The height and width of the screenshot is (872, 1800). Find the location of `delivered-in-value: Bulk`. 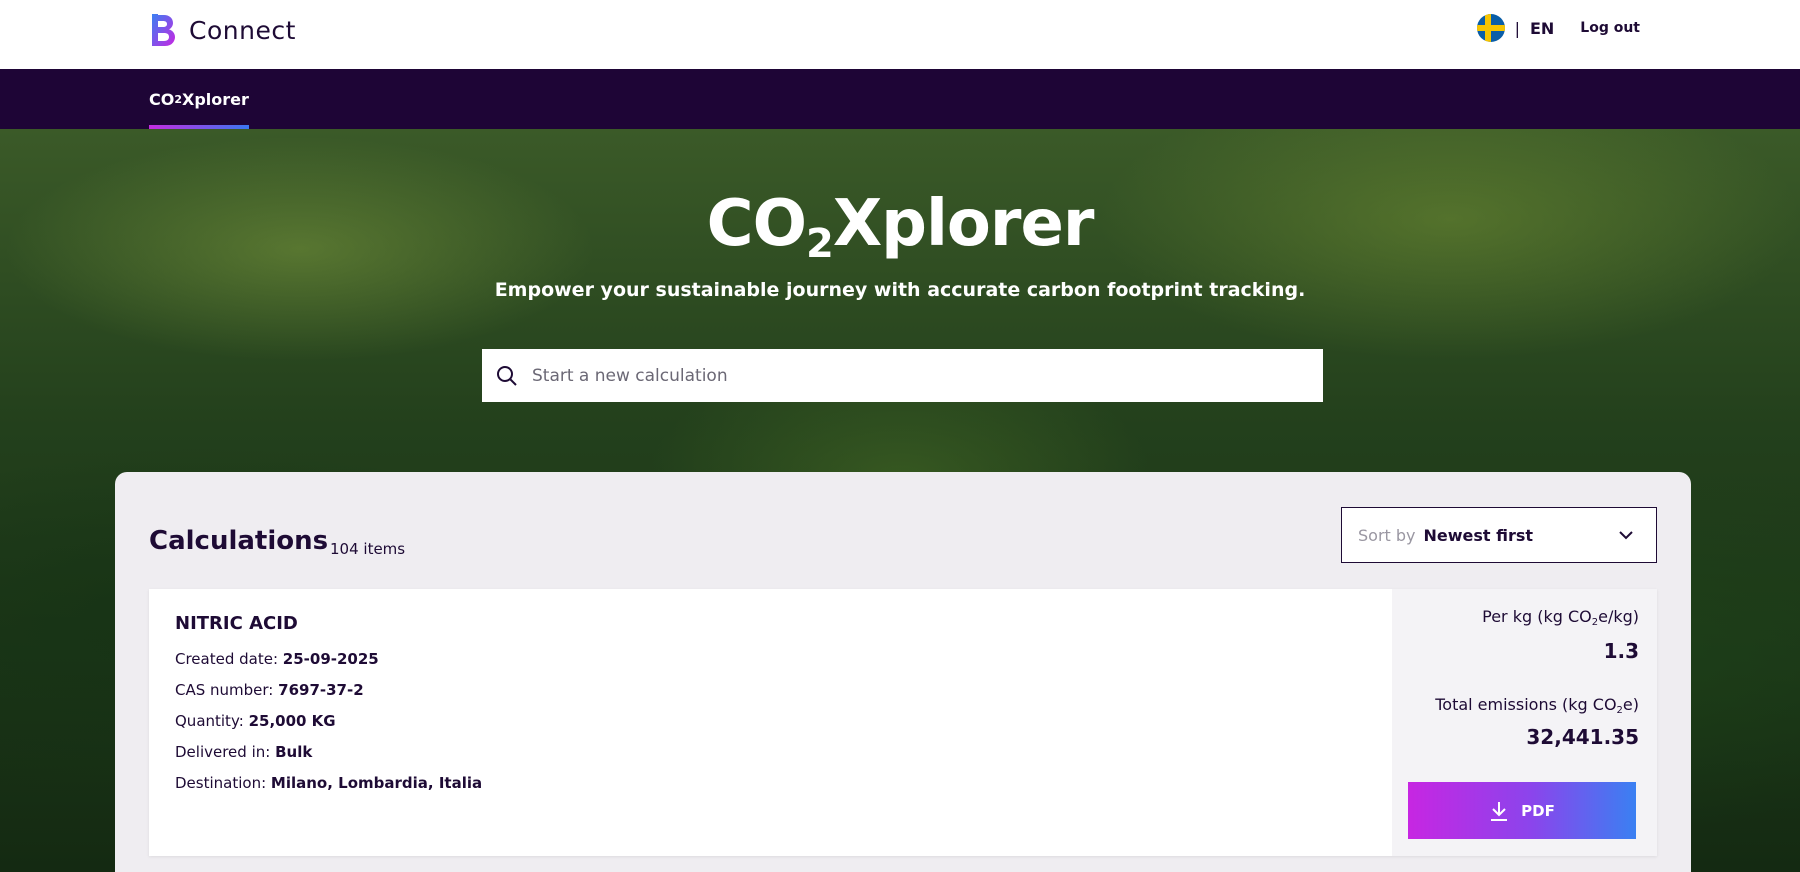

delivered-in-value: Bulk is located at coordinates (294, 752).